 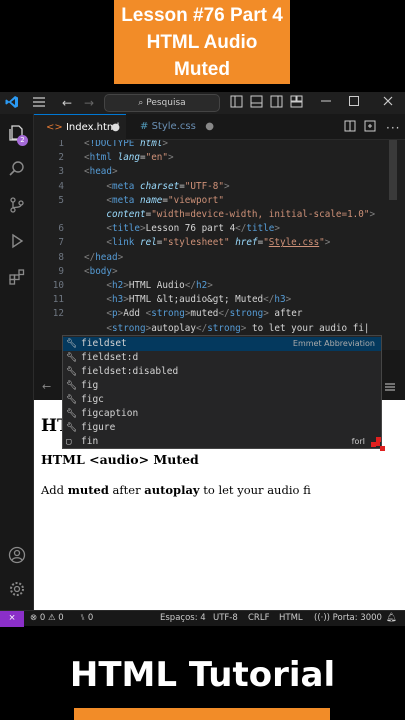 What do you see at coordinates (103, 257) in the screenshot?
I see `code-text: </head>` at bounding box center [103, 257].